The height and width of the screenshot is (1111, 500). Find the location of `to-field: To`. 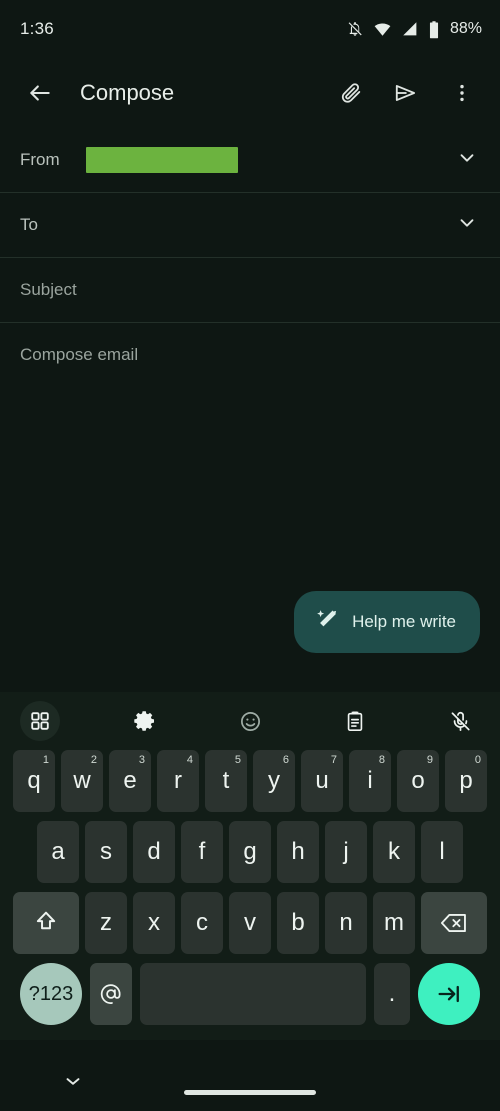

to-field: To is located at coordinates (250, 225).